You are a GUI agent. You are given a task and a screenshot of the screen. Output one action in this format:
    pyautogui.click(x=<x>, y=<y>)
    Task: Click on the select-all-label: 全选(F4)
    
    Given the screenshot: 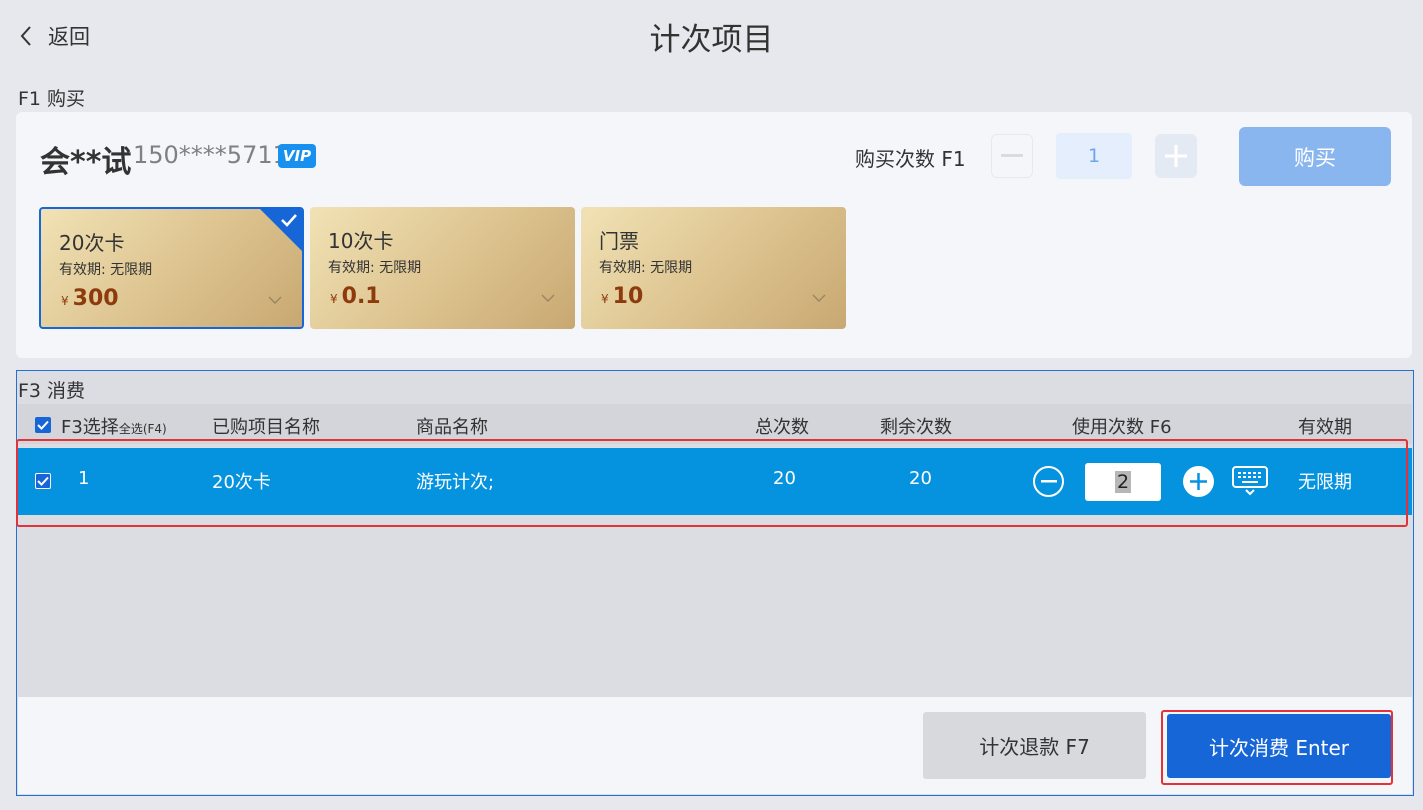 What is the action you would take?
    pyautogui.click(x=143, y=429)
    